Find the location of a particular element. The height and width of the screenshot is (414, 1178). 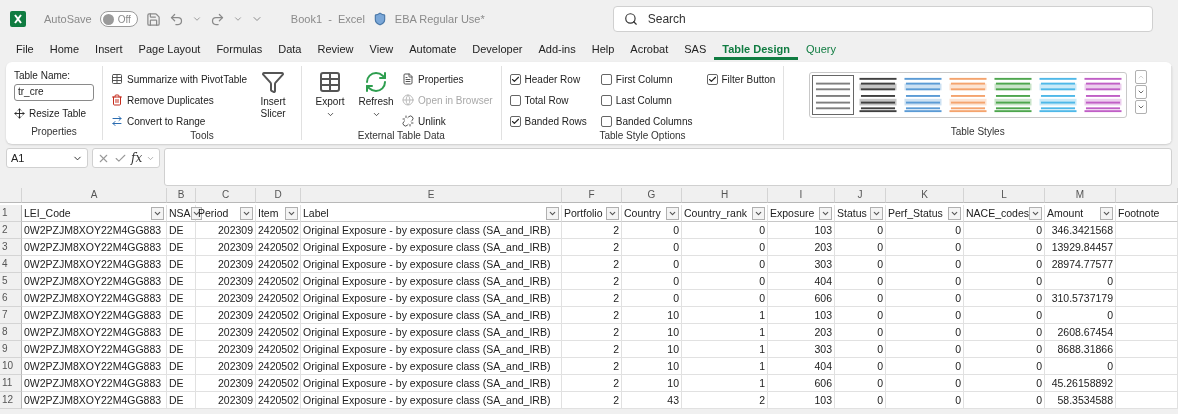

header-label: Portfolio is located at coordinates (583, 213).